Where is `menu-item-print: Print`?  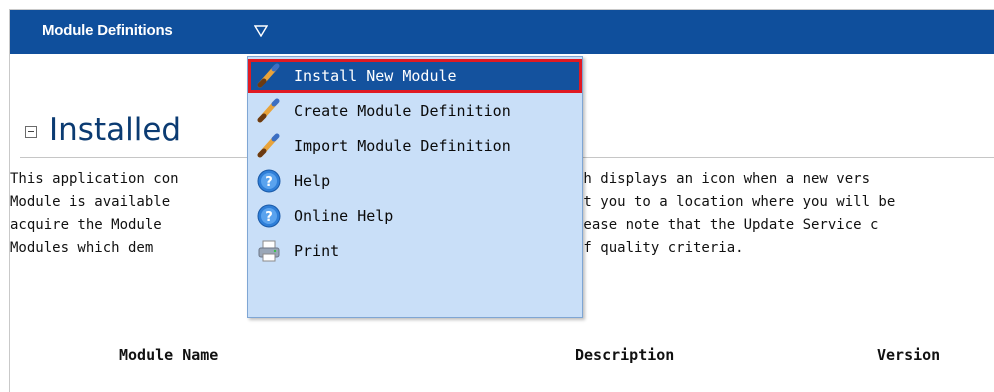 menu-item-print: Print is located at coordinates (415, 251).